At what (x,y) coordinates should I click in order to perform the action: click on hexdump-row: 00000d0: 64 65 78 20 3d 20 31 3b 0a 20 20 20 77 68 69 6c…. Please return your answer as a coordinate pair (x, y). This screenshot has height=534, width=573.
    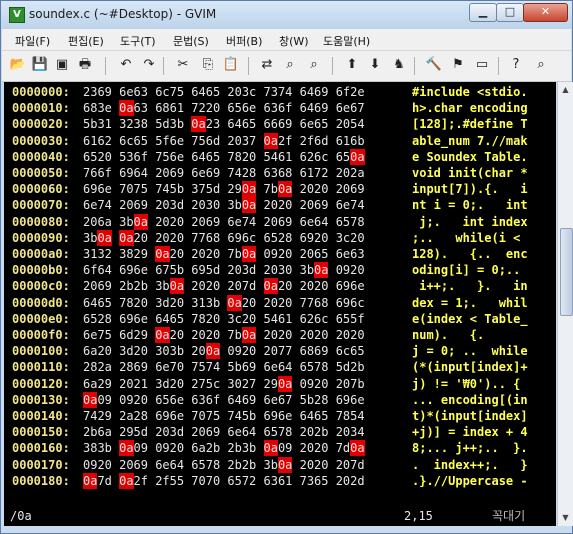
    Looking at the image, I should click on (280, 302).